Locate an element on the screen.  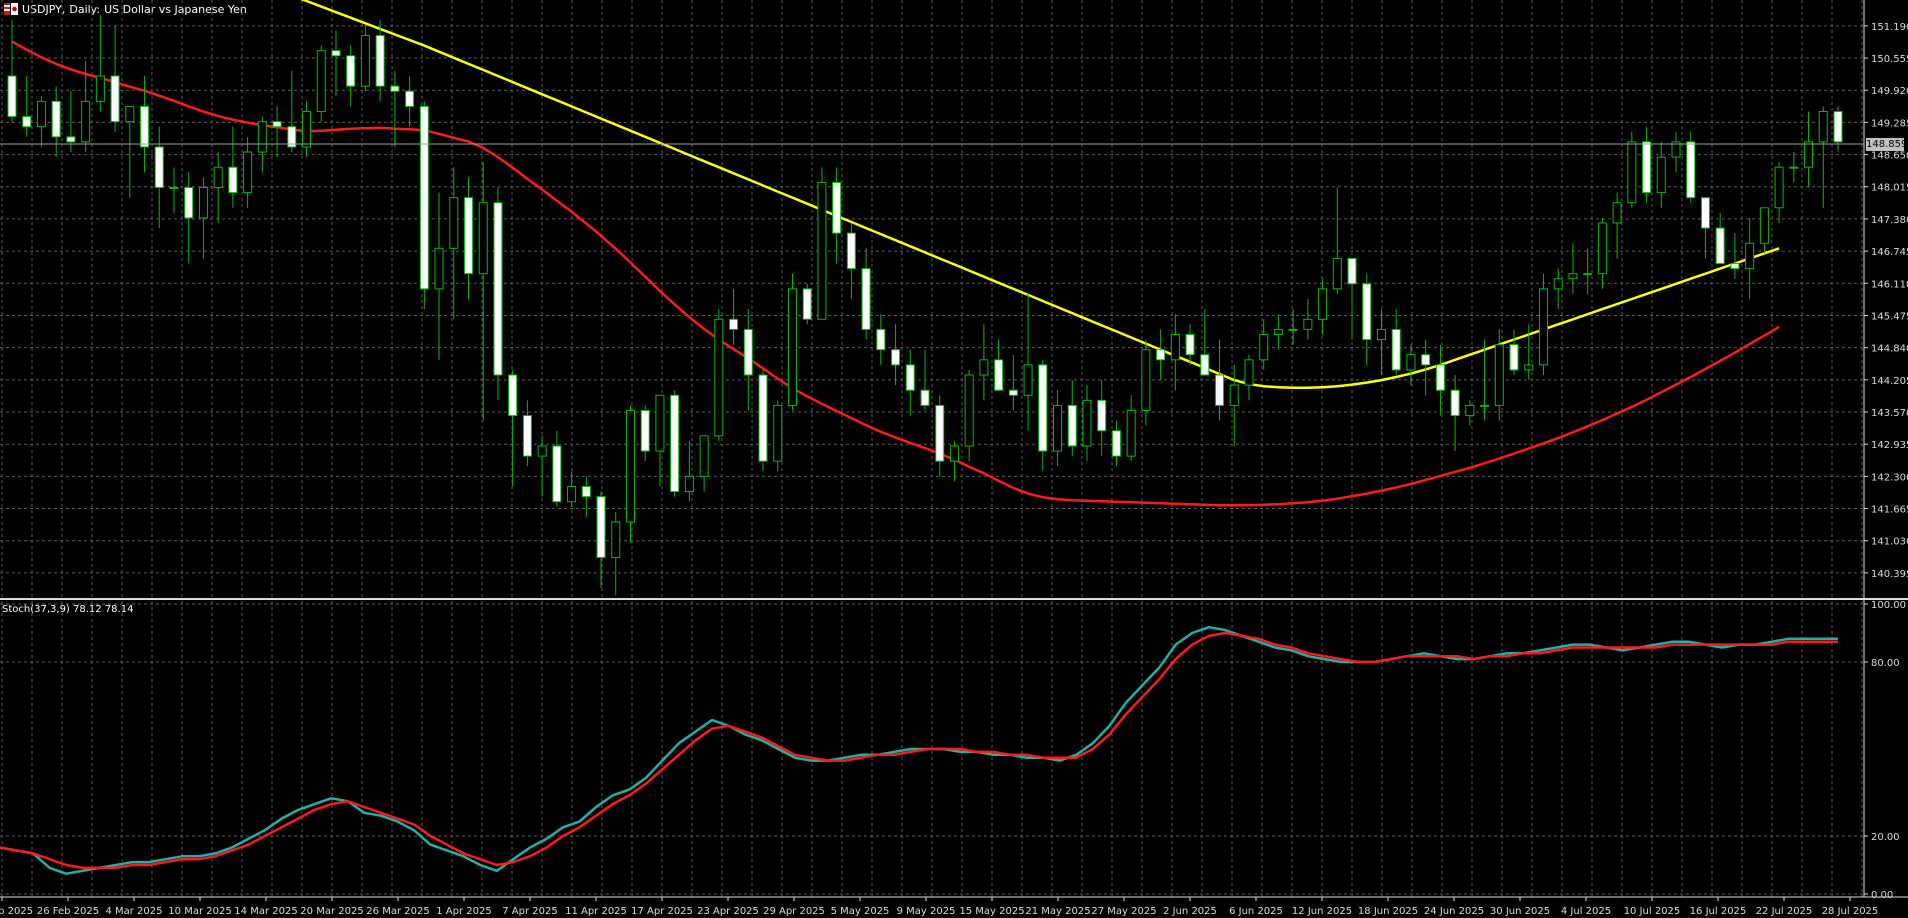
date-tick-label: 14 Mar 2025 is located at coordinates (265, 911).